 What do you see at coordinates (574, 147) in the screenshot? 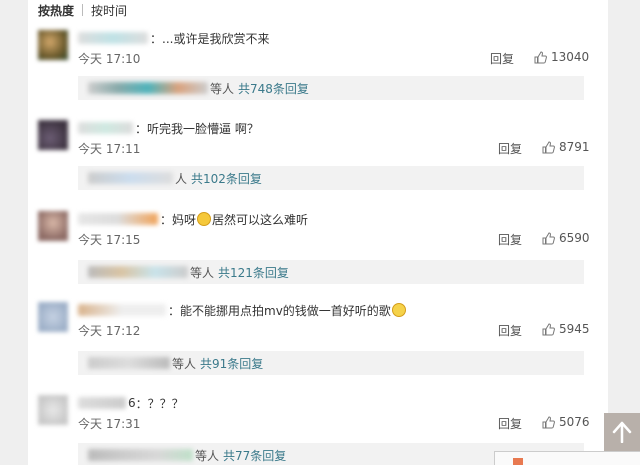
I see `like-count: 8791` at bounding box center [574, 147].